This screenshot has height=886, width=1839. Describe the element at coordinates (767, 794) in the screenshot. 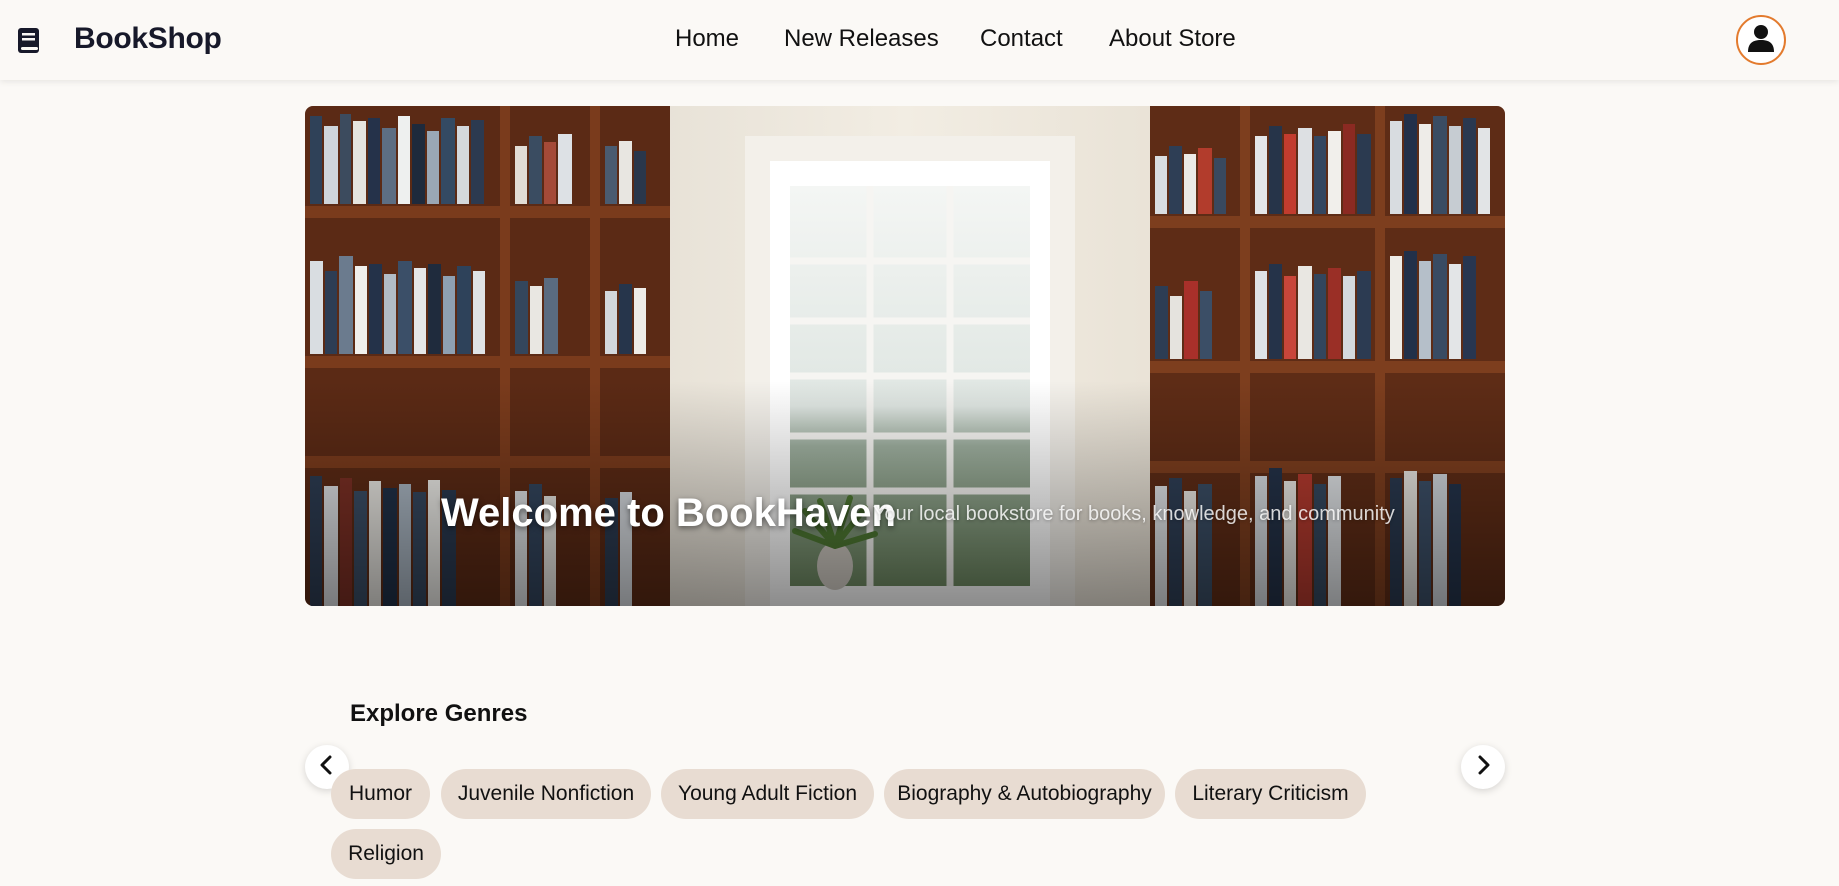

I see `genre-chip-young-adult-fiction: Young Adult Fiction` at that location.